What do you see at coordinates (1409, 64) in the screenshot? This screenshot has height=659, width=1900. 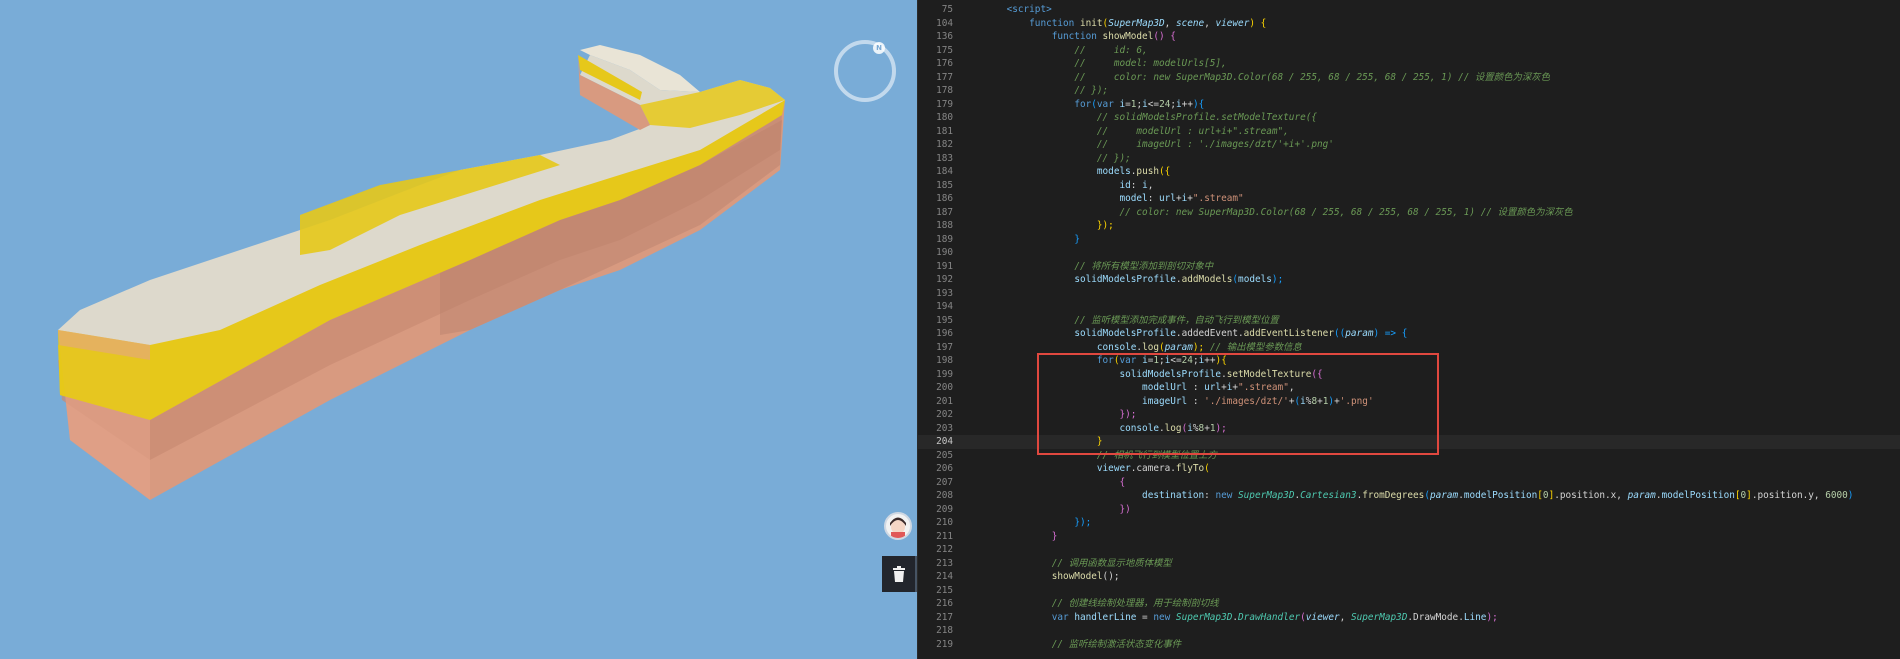 I see `code-line: 176 // model: modelUrls[5],` at bounding box center [1409, 64].